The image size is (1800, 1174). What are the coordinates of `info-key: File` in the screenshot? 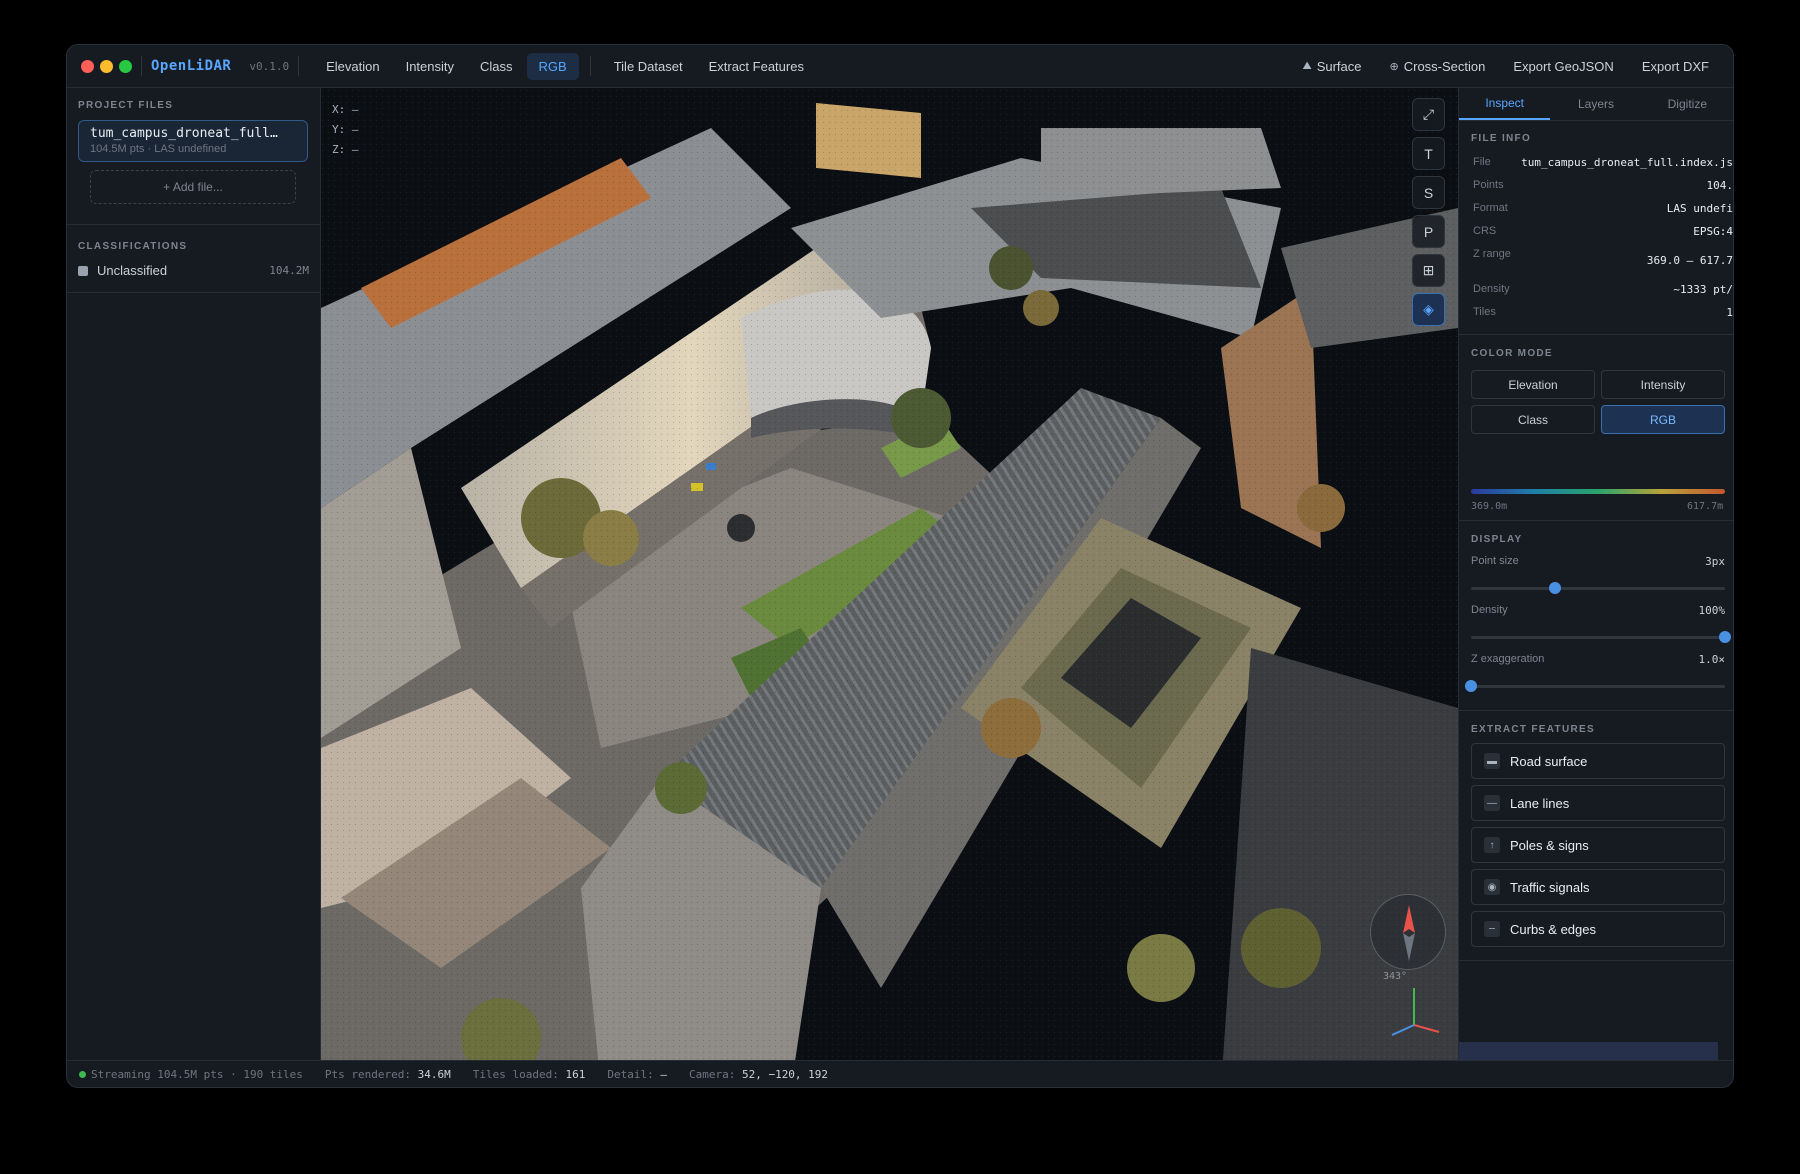 It's located at (1482, 162).